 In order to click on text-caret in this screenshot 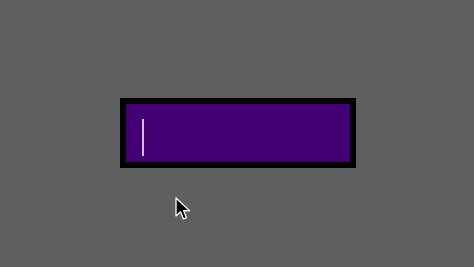, I will do `click(143, 137)`.